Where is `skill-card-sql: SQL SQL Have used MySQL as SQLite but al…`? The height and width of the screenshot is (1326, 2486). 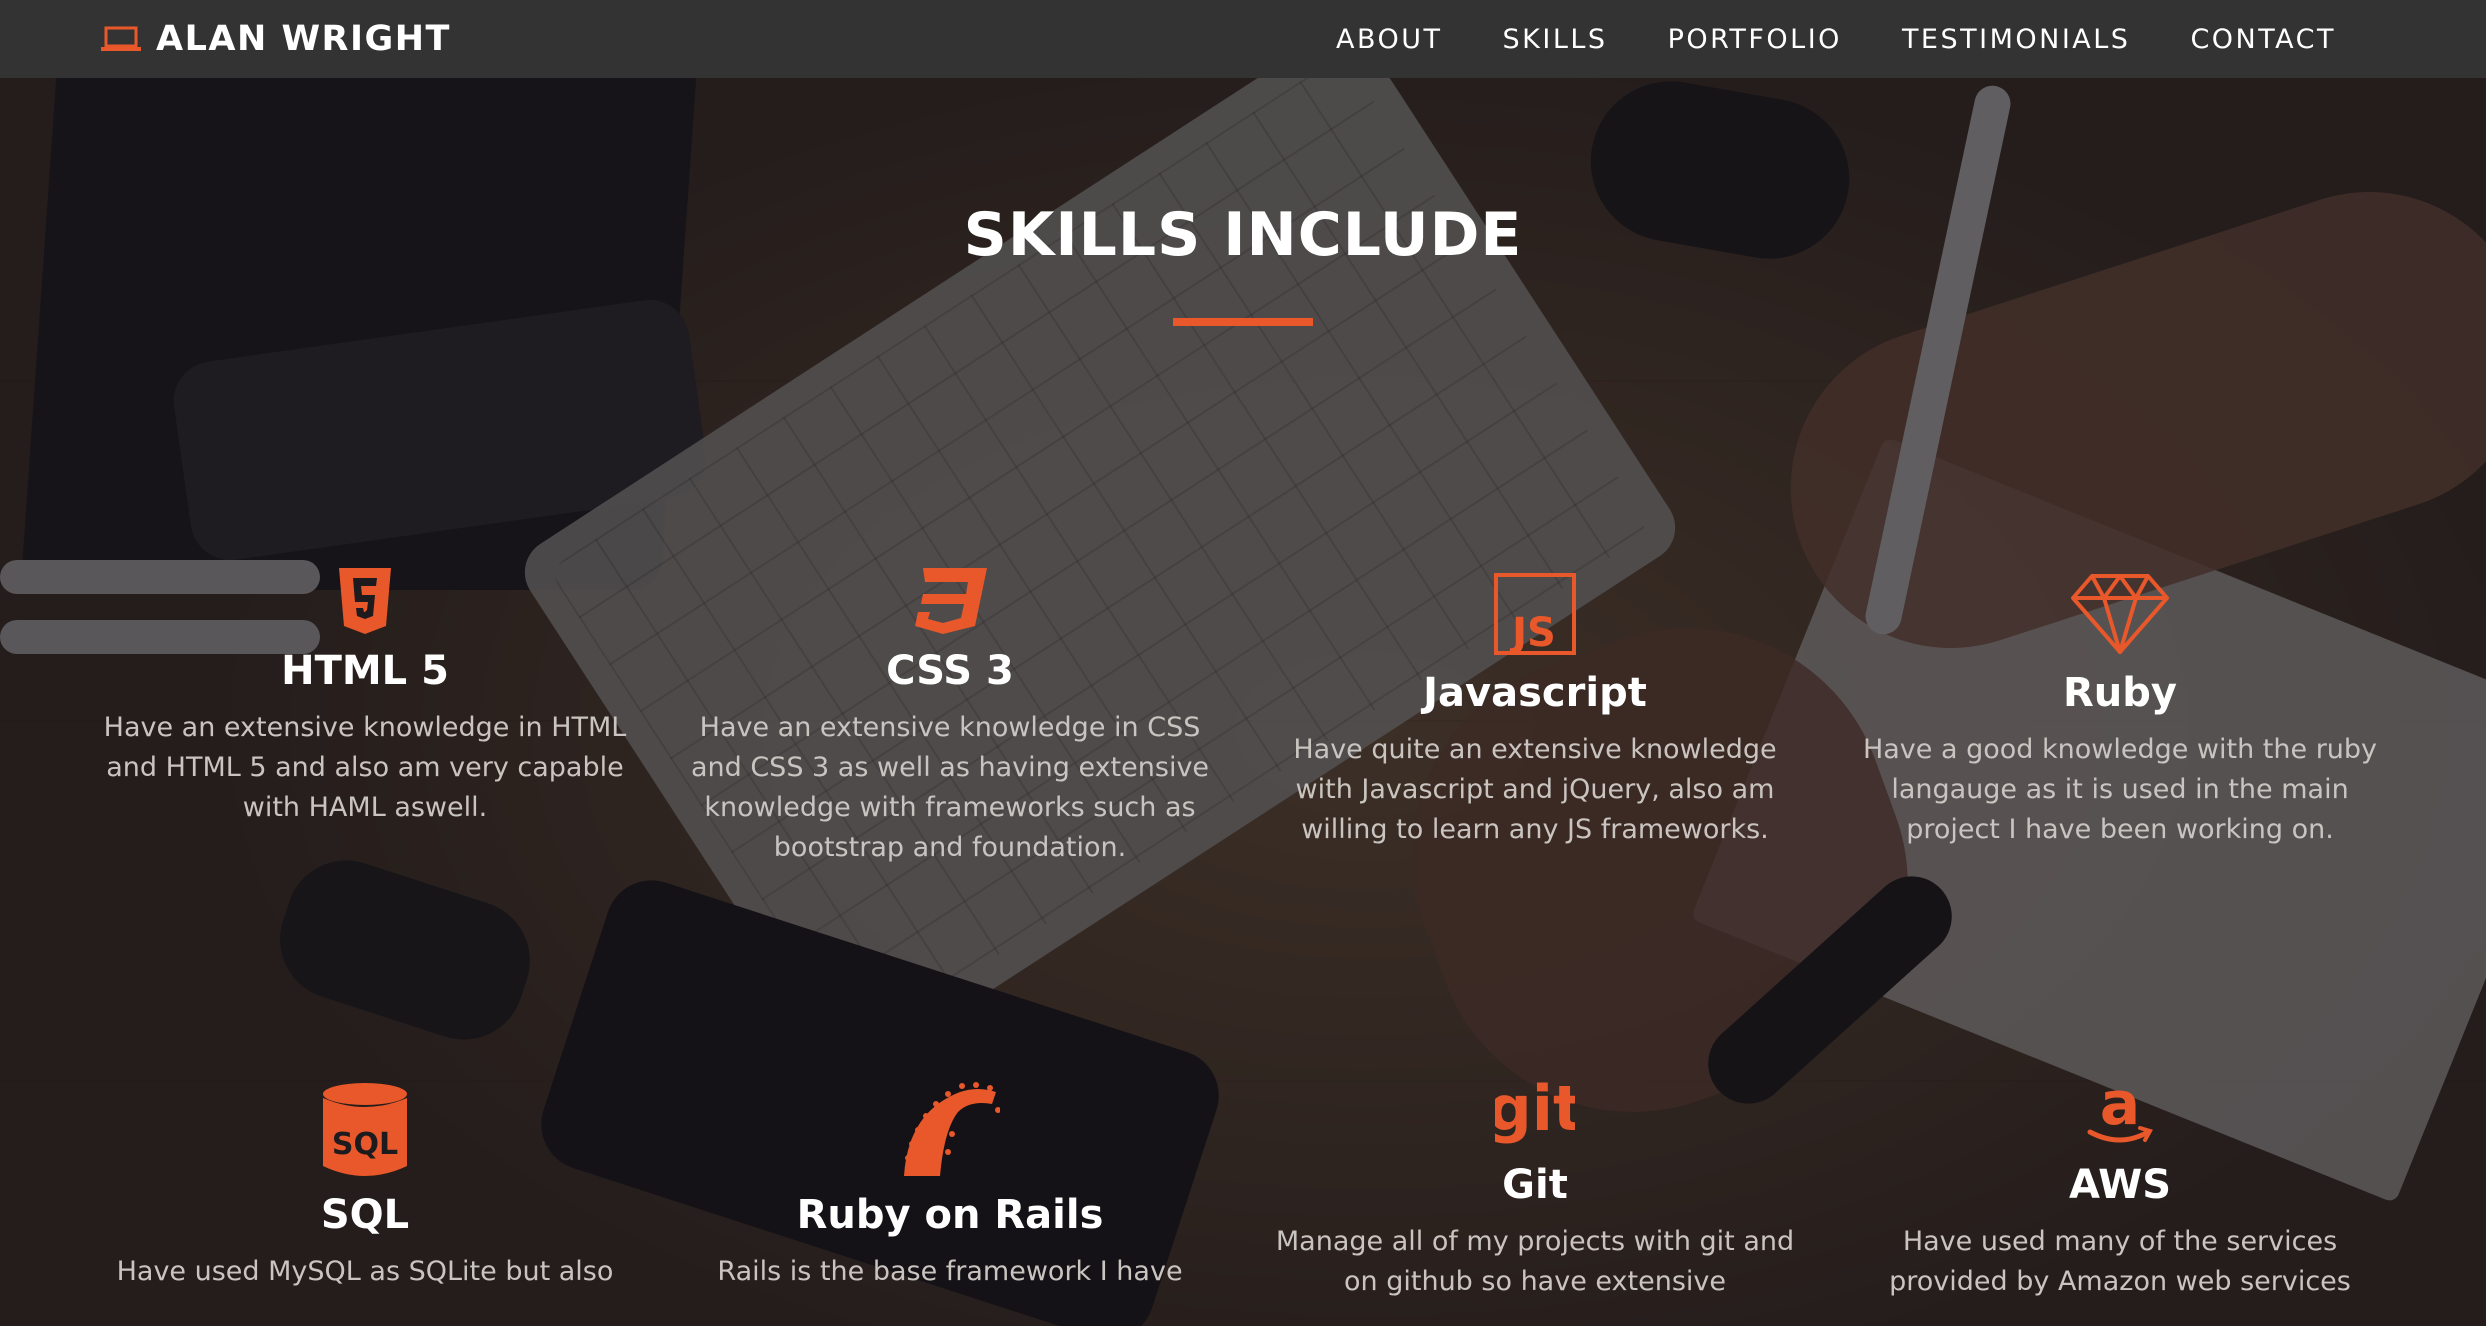 skill-card-sql: SQL SQL Have used MySQL as SQLite but al… is located at coordinates (365, 1187).